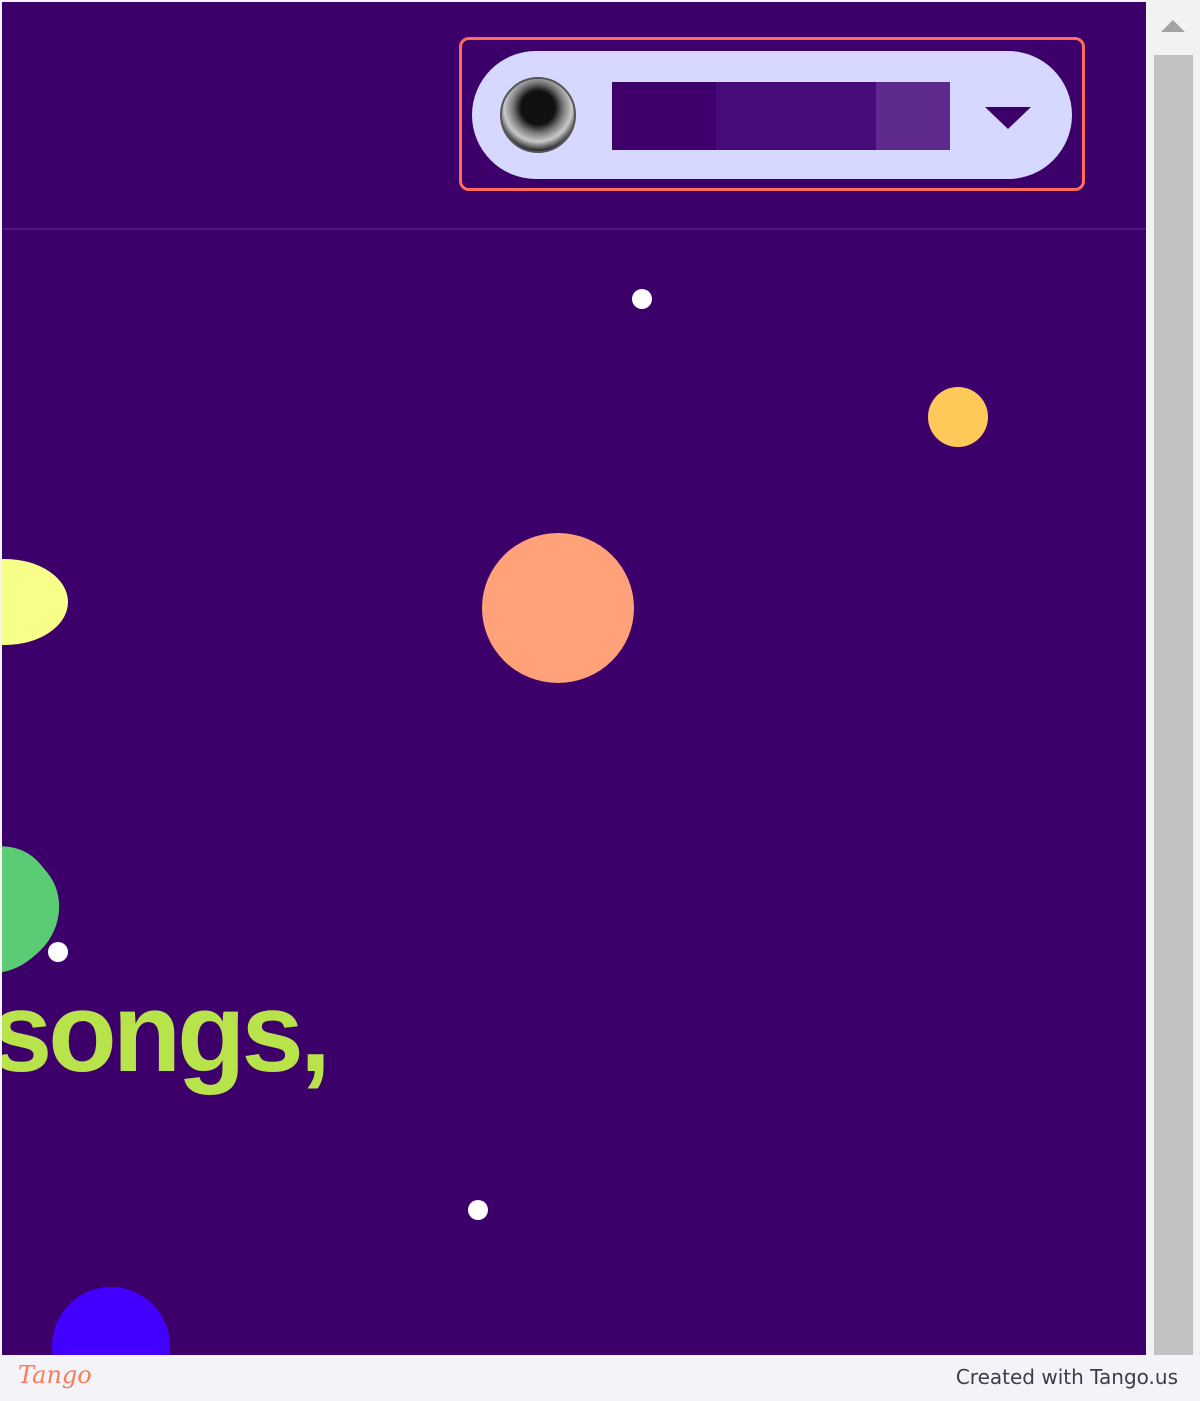 The width and height of the screenshot is (1200, 1401). I want to click on decor-dot-yellow, so click(958, 417).